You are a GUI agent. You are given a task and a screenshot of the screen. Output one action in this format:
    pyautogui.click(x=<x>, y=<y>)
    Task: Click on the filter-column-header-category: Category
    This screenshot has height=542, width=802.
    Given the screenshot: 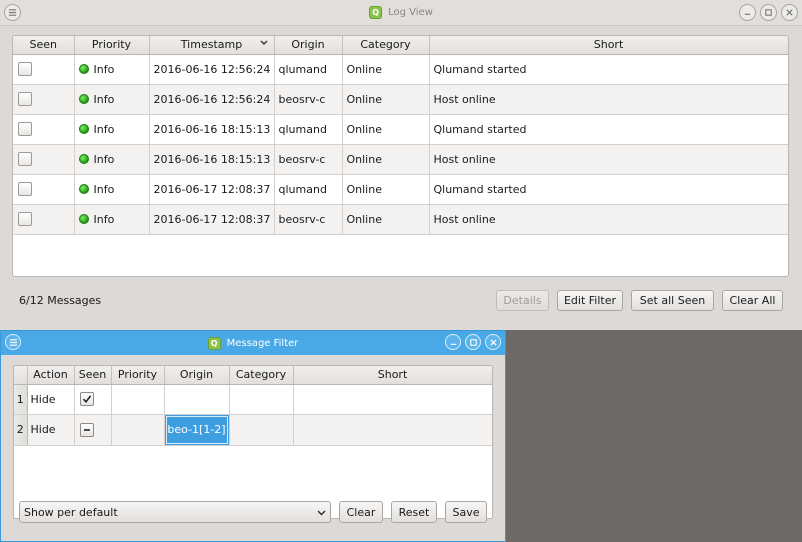 What is the action you would take?
    pyautogui.click(x=261, y=375)
    